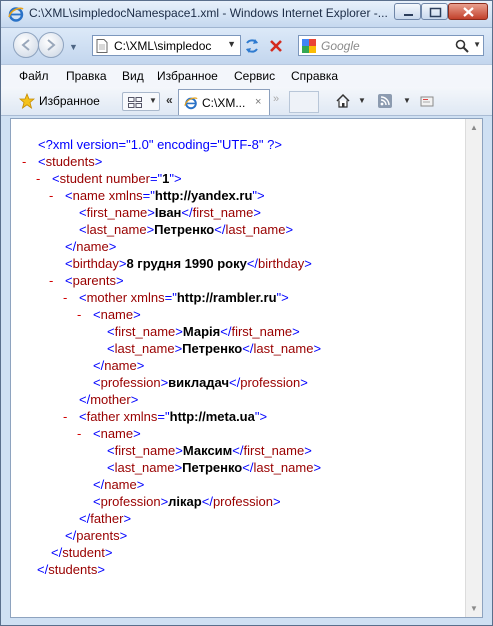  What do you see at coordinates (91, 246) in the screenshot?
I see `name-close-line: </name>` at bounding box center [91, 246].